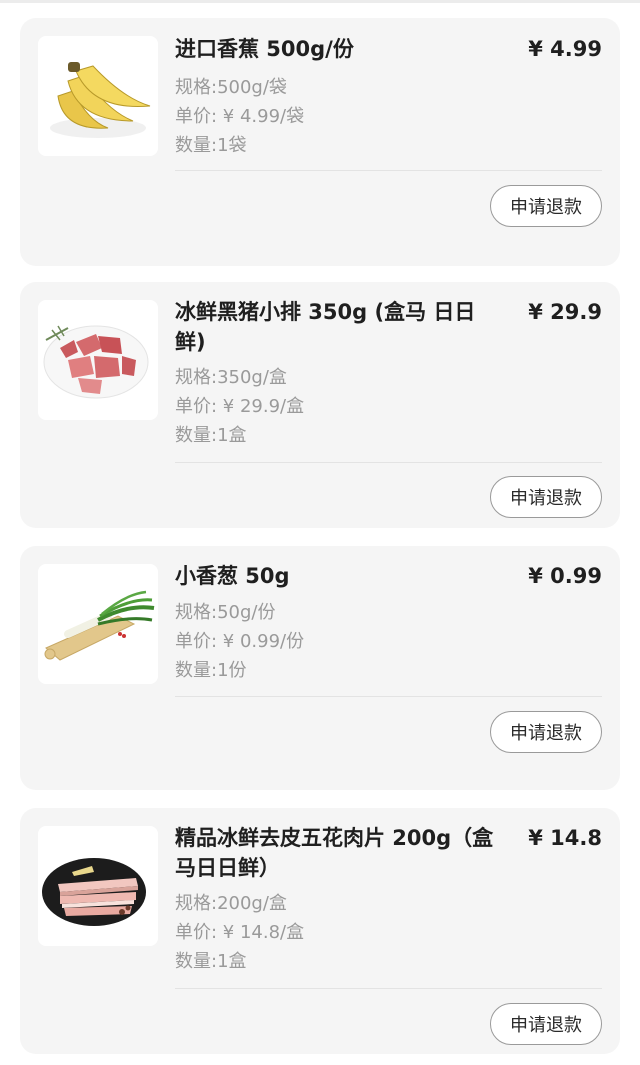 The width and height of the screenshot is (640, 1065). What do you see at coordinates (231, 377) in the screenshot?
I see `item-spec: 规格:350g/盒` at bounding box center [231, 377].